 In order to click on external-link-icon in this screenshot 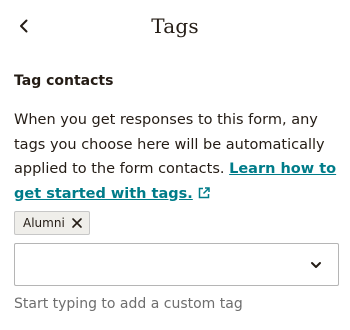, I will do `click(204, 196)`.